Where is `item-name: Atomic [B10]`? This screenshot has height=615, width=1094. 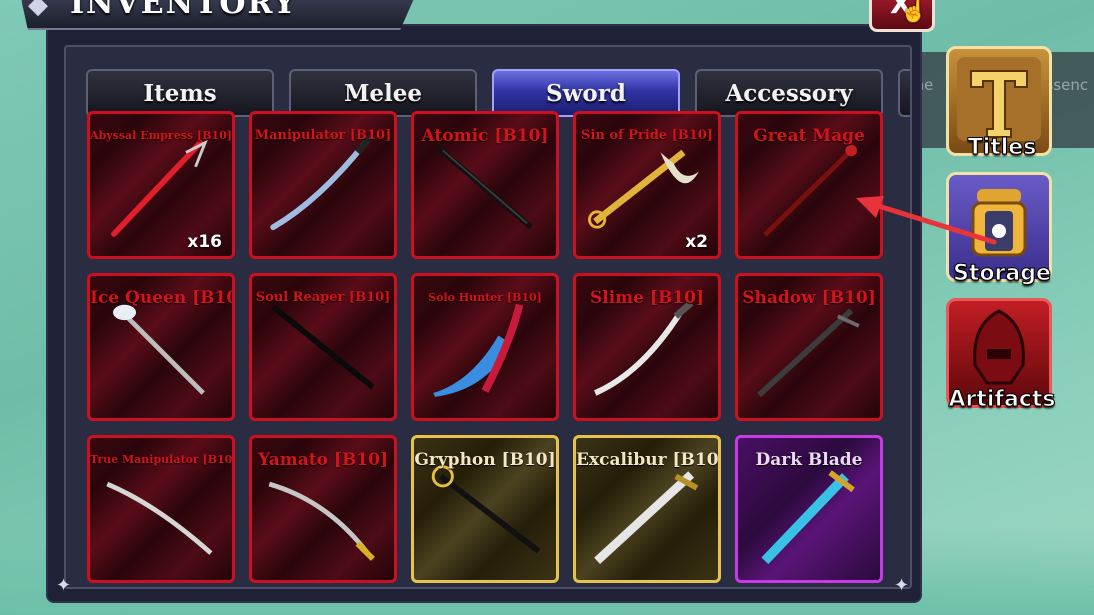 item-name: Atomic [B10] is located at coordinates (485, 136).